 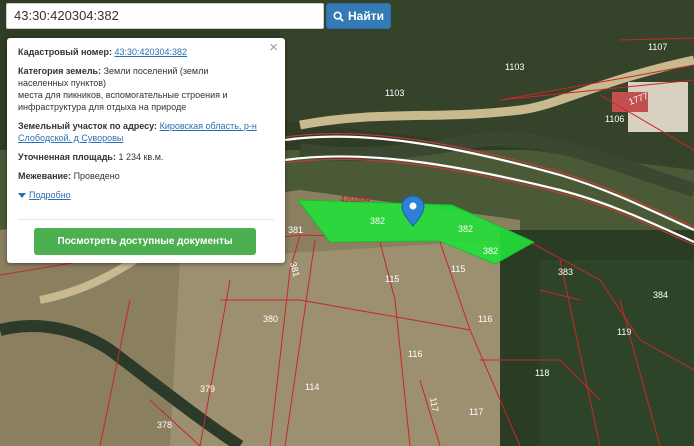 I want to click on parcel-label: 1107, so click(x=657, y=47).